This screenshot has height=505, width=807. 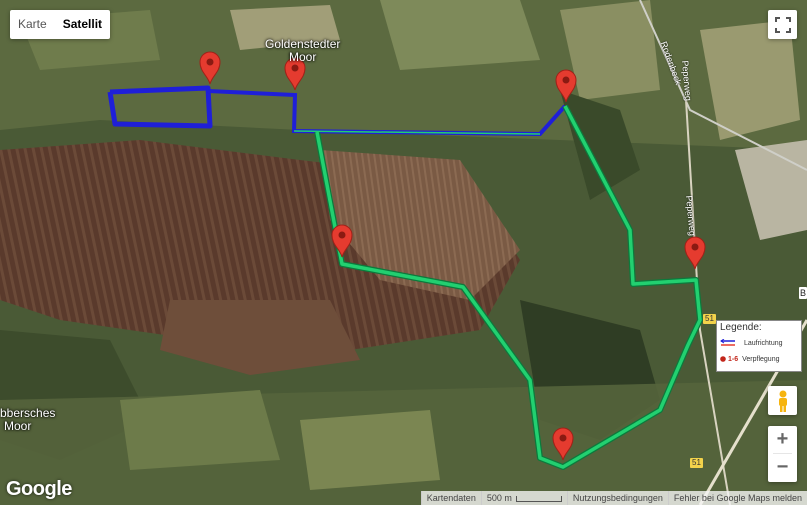 I want to click on legend: Legende: Laufrichtung 1-6 Verpflegung, so click(x=759, y=346).